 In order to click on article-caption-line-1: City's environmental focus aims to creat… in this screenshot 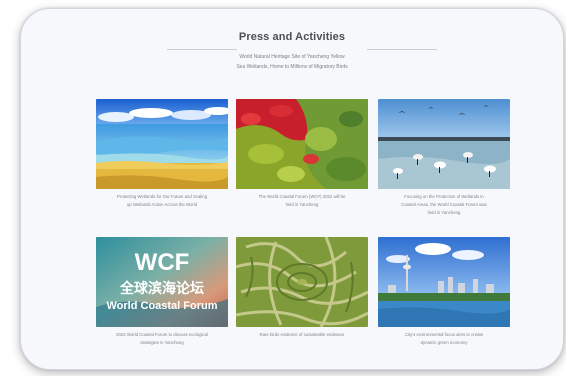, I will do `click(444, 335)`.